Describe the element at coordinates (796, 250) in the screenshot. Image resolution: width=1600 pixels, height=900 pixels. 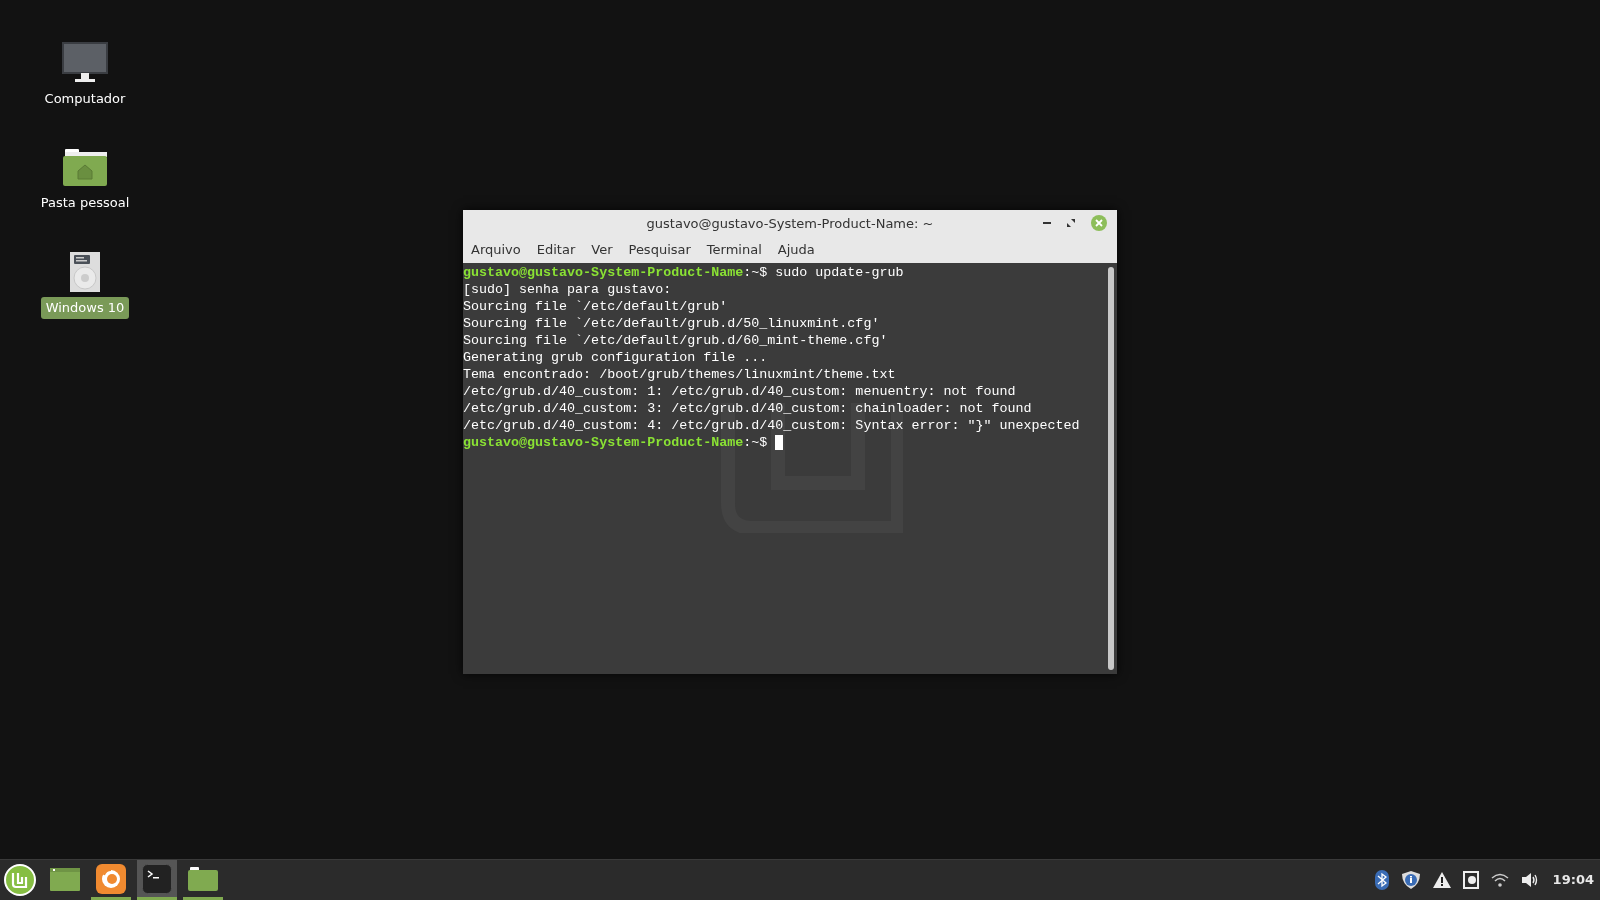
I see `menu-item: Ajuda` at that location.